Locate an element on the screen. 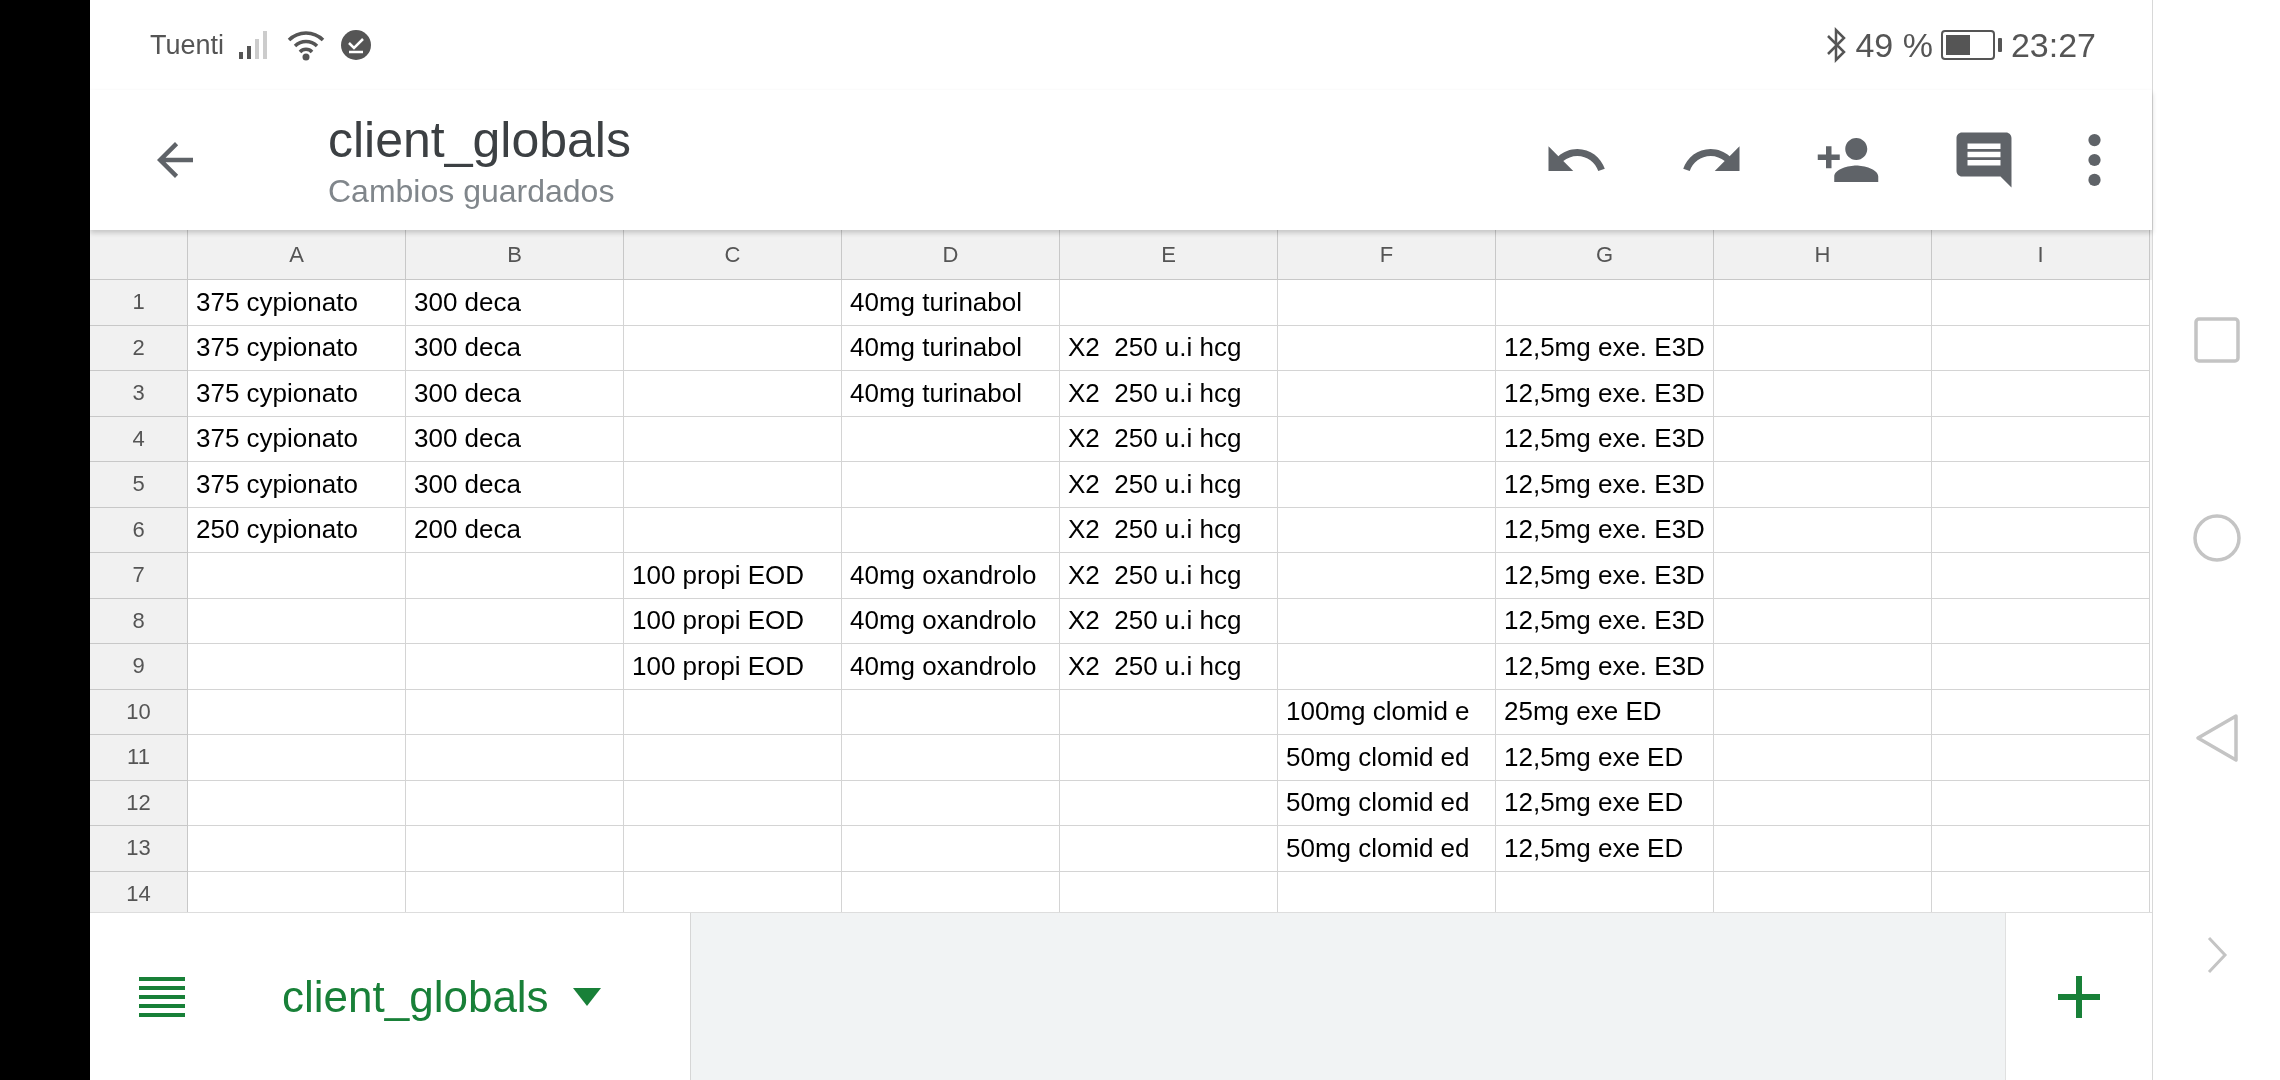 The image size is (2280, 1080). row-header: 7 is located at coordinates (139, 576).